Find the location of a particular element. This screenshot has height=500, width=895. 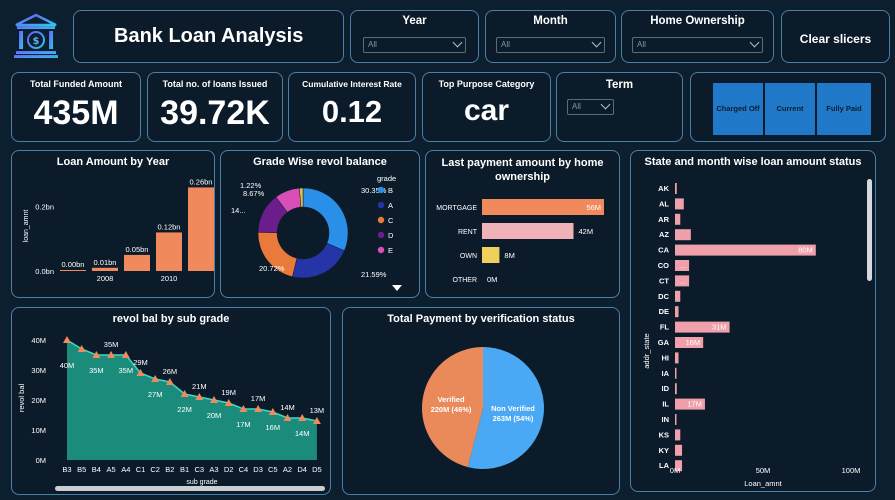

y-tick-label: 20M is located at coordinates (38, 400).